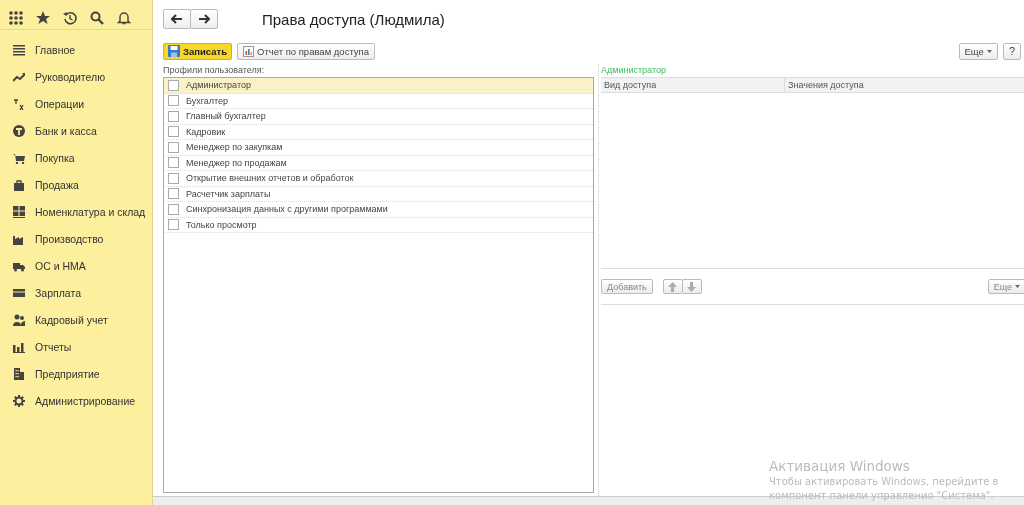 The height and width of the screenshot is (505, 1024). What do you see at coordinates (76, 49) in the screenshot?
I see `sidebar-item: Главное` at bounding box center [76, 49].